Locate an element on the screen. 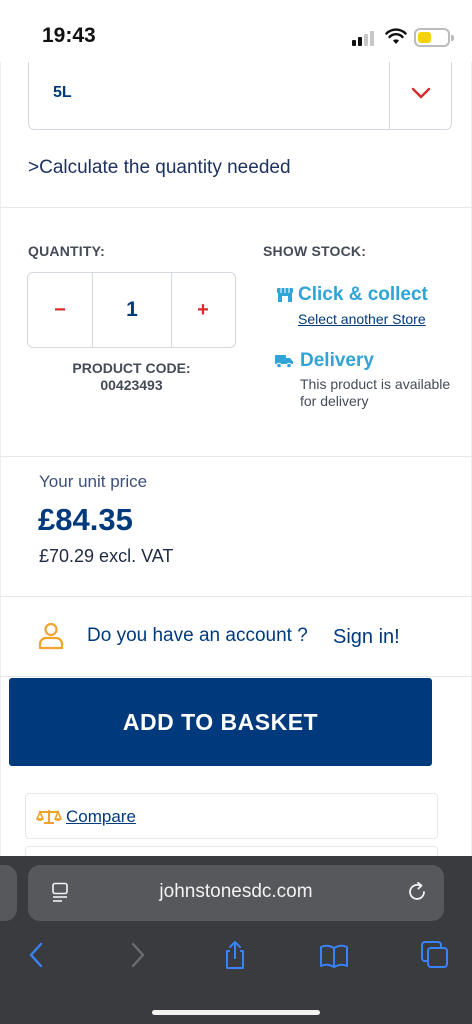 The width and height of the screenshot is (472, 1024). url-text: johnstonesdc.com is located at coordinates (236, 892).